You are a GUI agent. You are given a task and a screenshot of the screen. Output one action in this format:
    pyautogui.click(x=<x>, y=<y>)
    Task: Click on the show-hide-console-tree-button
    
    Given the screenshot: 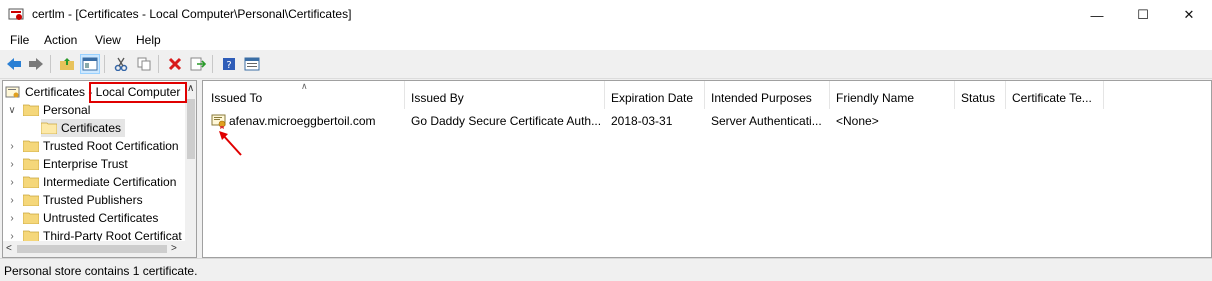 What is the action you would take?
    pyautogui.click(x=90, y=64)
    